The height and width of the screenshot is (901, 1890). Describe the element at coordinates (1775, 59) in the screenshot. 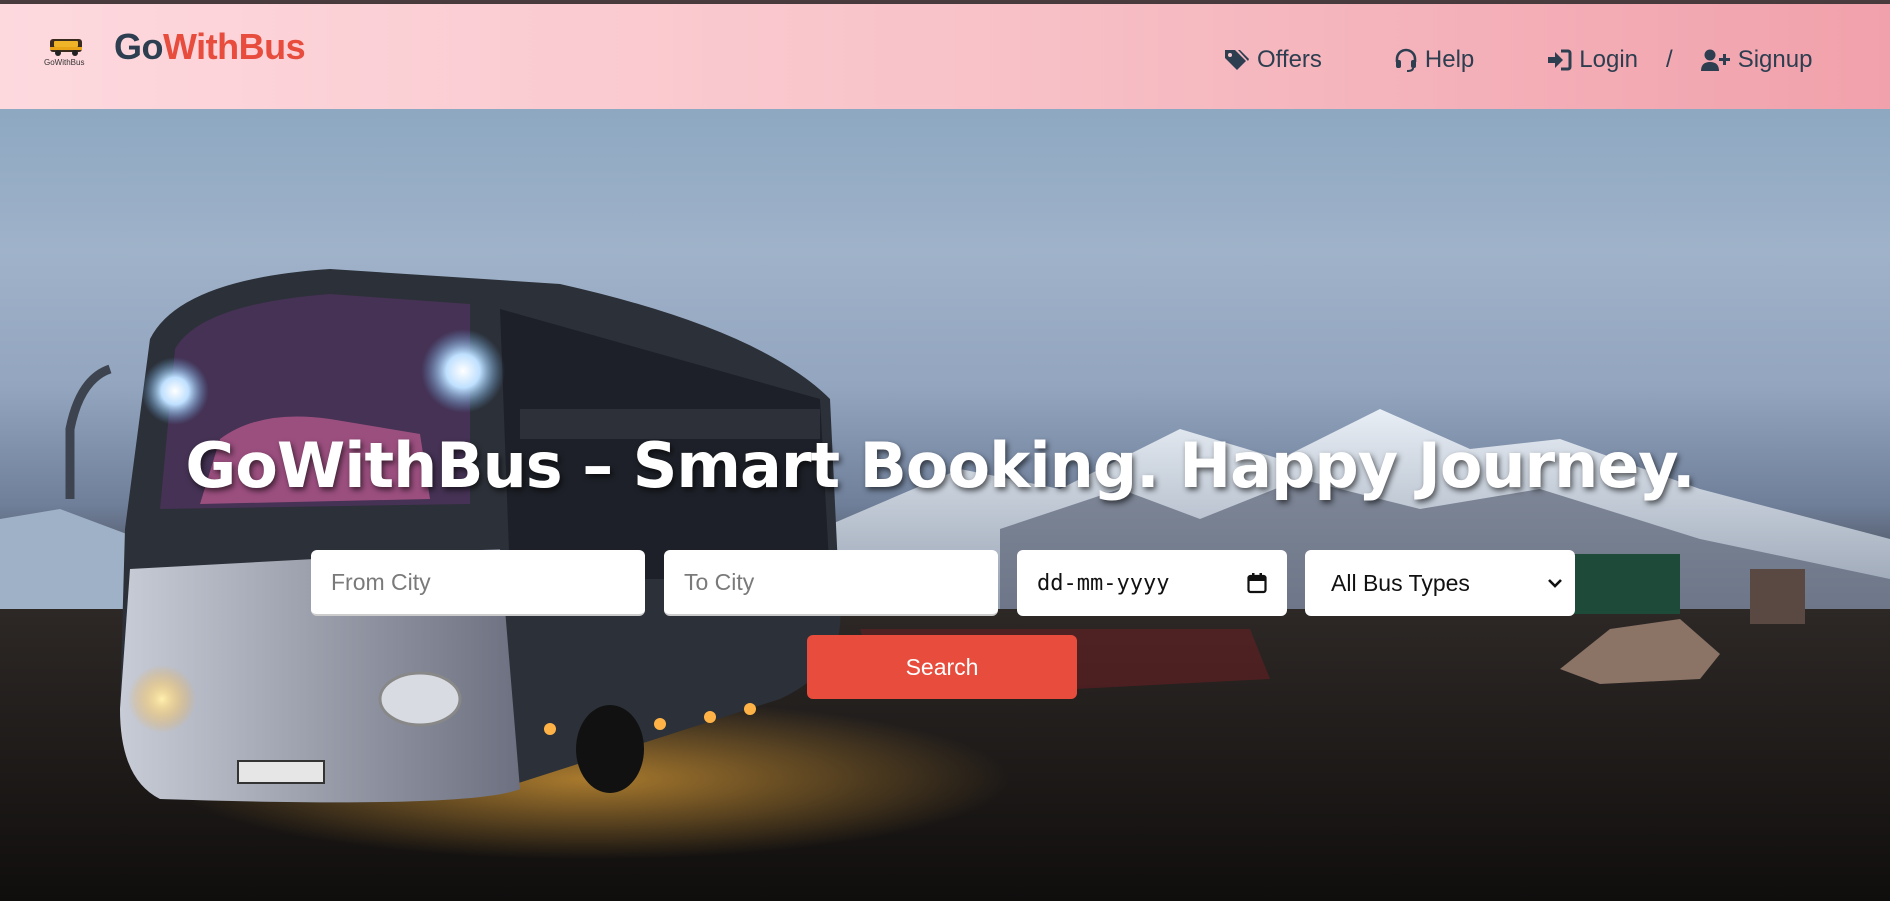

I see `nav-signup-label: Signup` at that location.